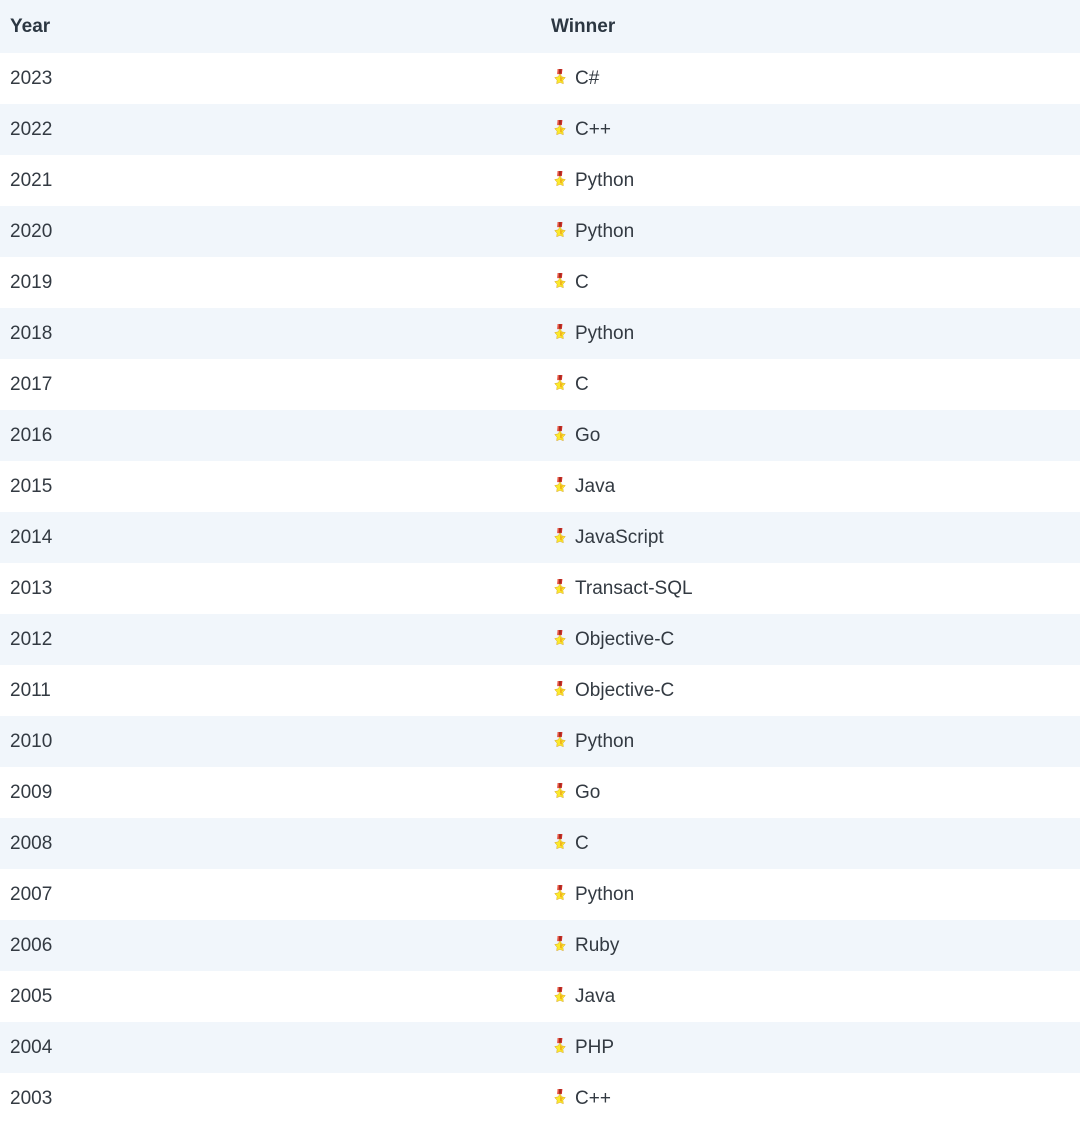 This screenshot has width=1080, height=1131. What do you see at coordinates (31, 1047) in the screenshot?
I see `year-value: 2004` at bounding box center [31, 1047].